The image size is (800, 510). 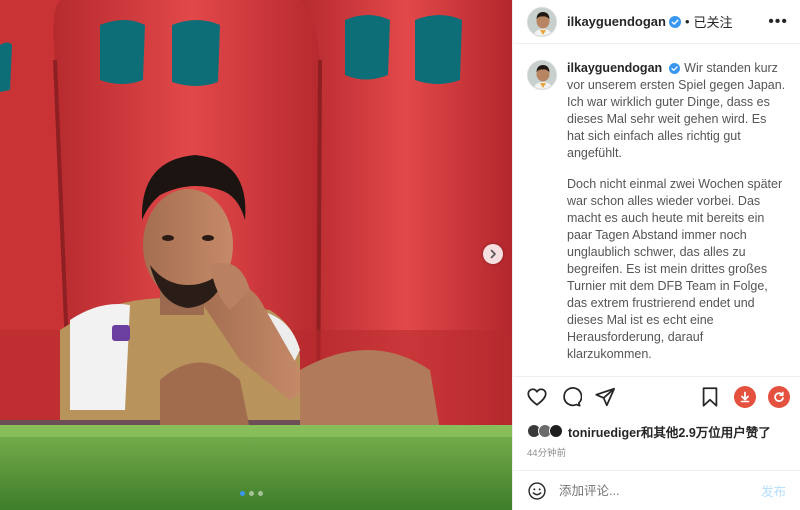 I want to click on heart-icon, so click(x=537, y=396).